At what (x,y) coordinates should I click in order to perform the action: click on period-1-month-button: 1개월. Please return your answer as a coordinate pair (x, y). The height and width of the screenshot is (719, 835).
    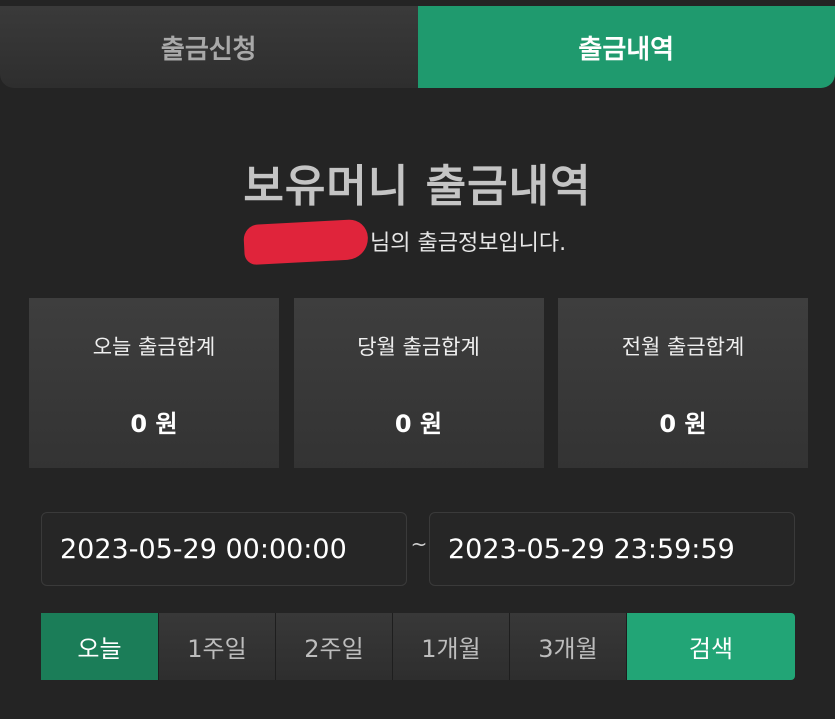
    Looking at the image, I should click on (451, 646).